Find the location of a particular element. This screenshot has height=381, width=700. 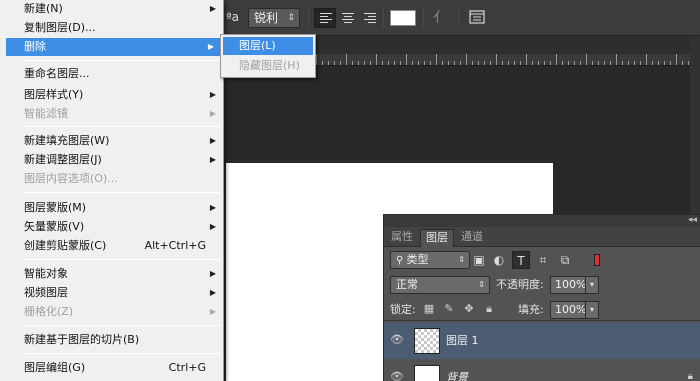

fill-input: 100% is located at coordinates (568, 310).